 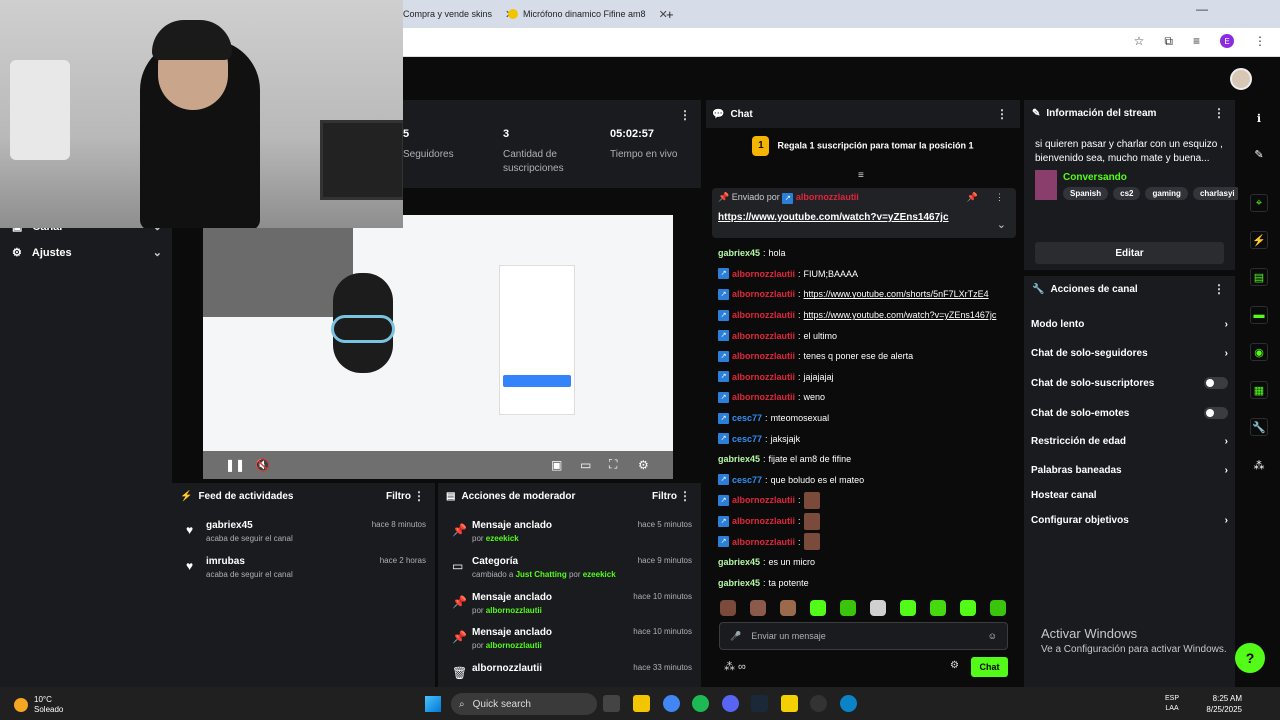 I want to click on file-explorer-icon, so click(x=641, y=703).